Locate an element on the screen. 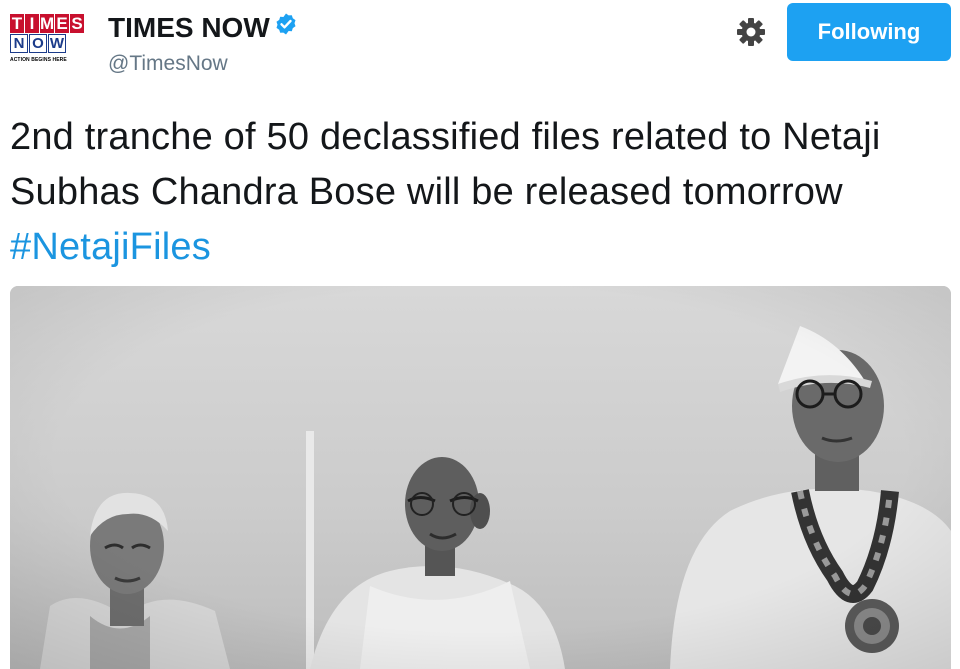  verified-badge-icon is located at coordinates (286, 27).